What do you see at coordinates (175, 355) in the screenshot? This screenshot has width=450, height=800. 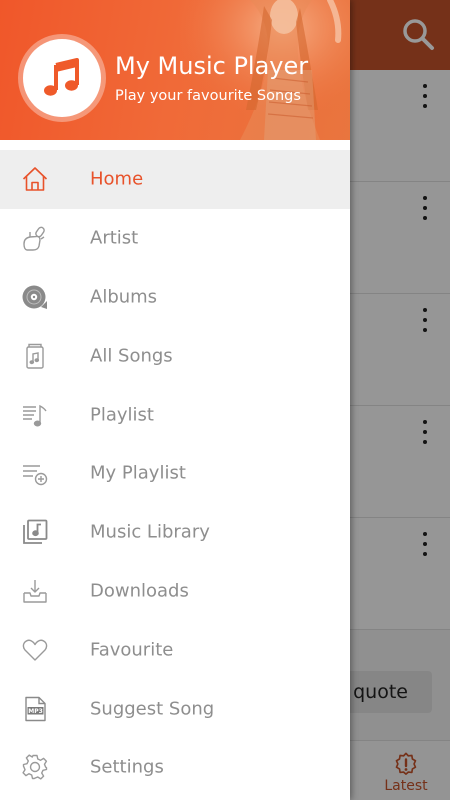 I see `drawer-item-all-songs: All Songs` at bounding box center [175, 355].